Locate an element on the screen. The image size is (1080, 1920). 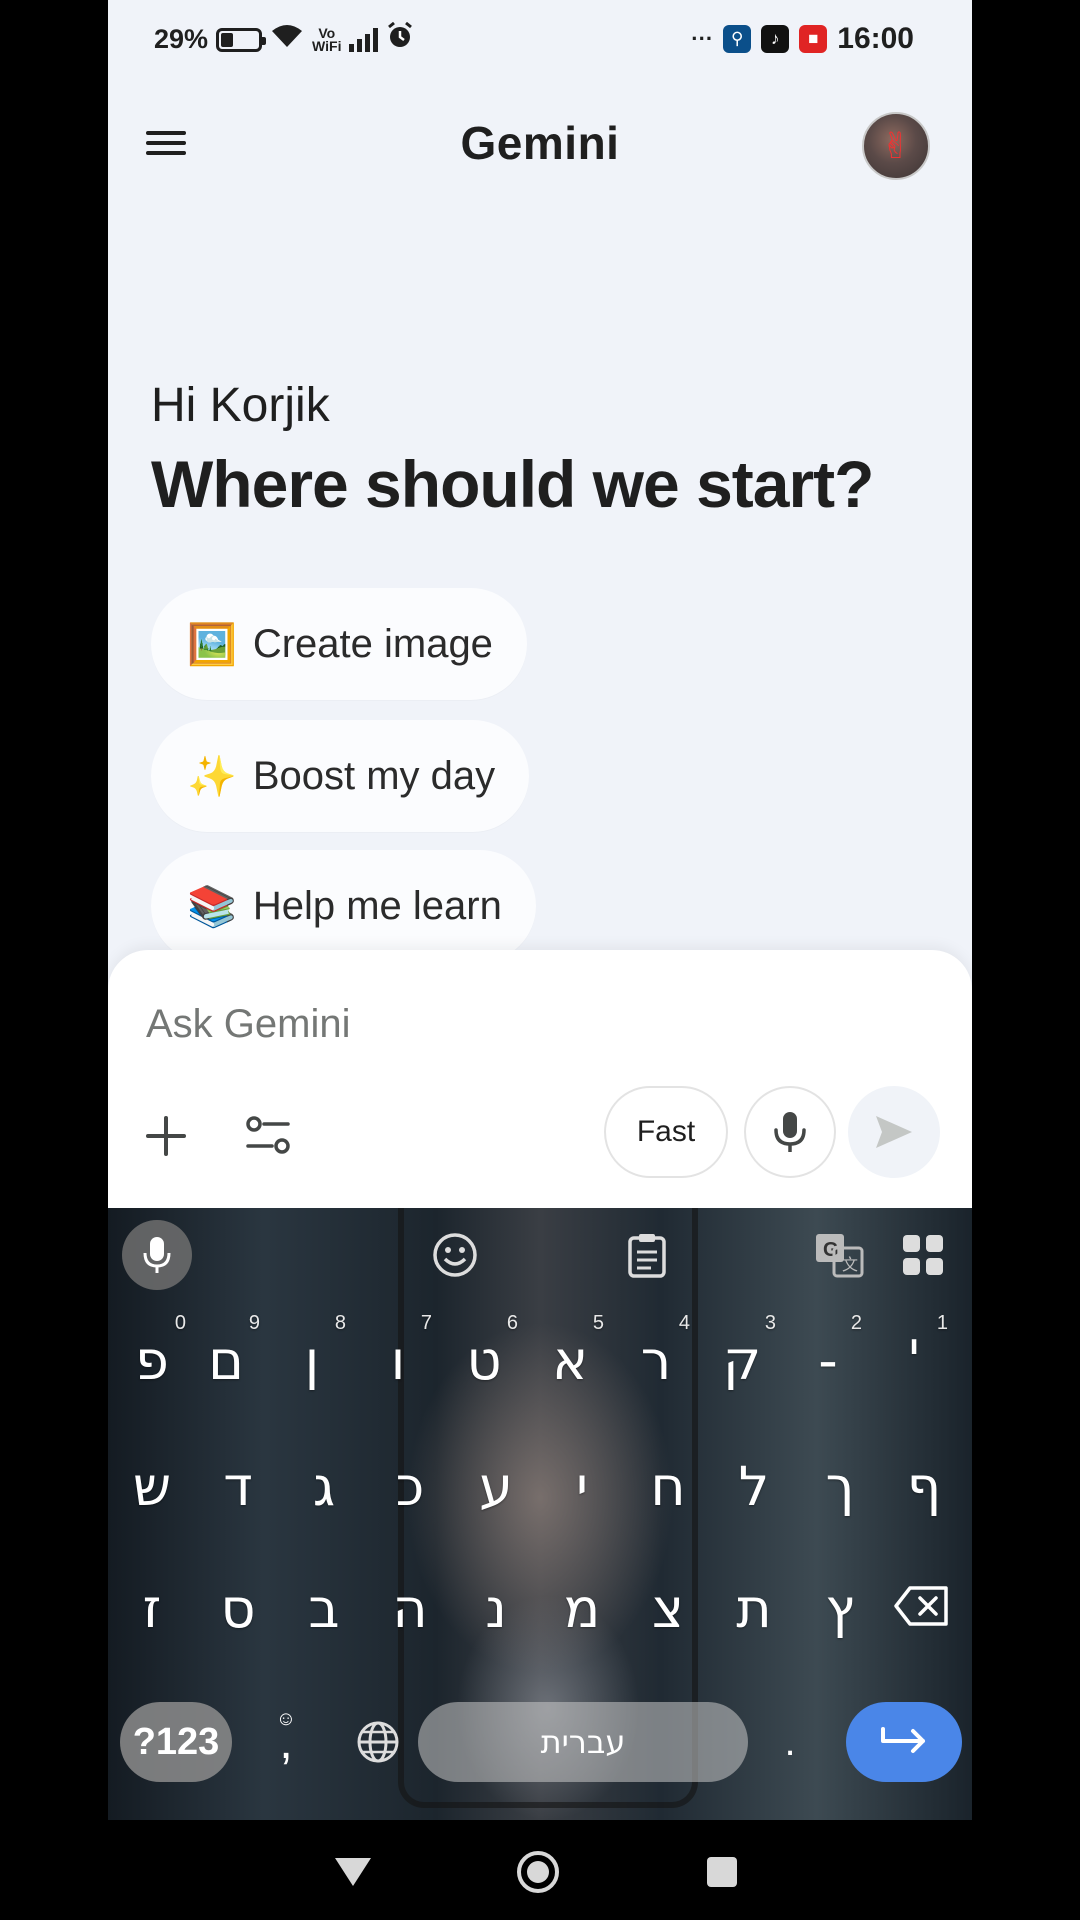
key-number-hint: 2 is located at coordinates (856, 1323).